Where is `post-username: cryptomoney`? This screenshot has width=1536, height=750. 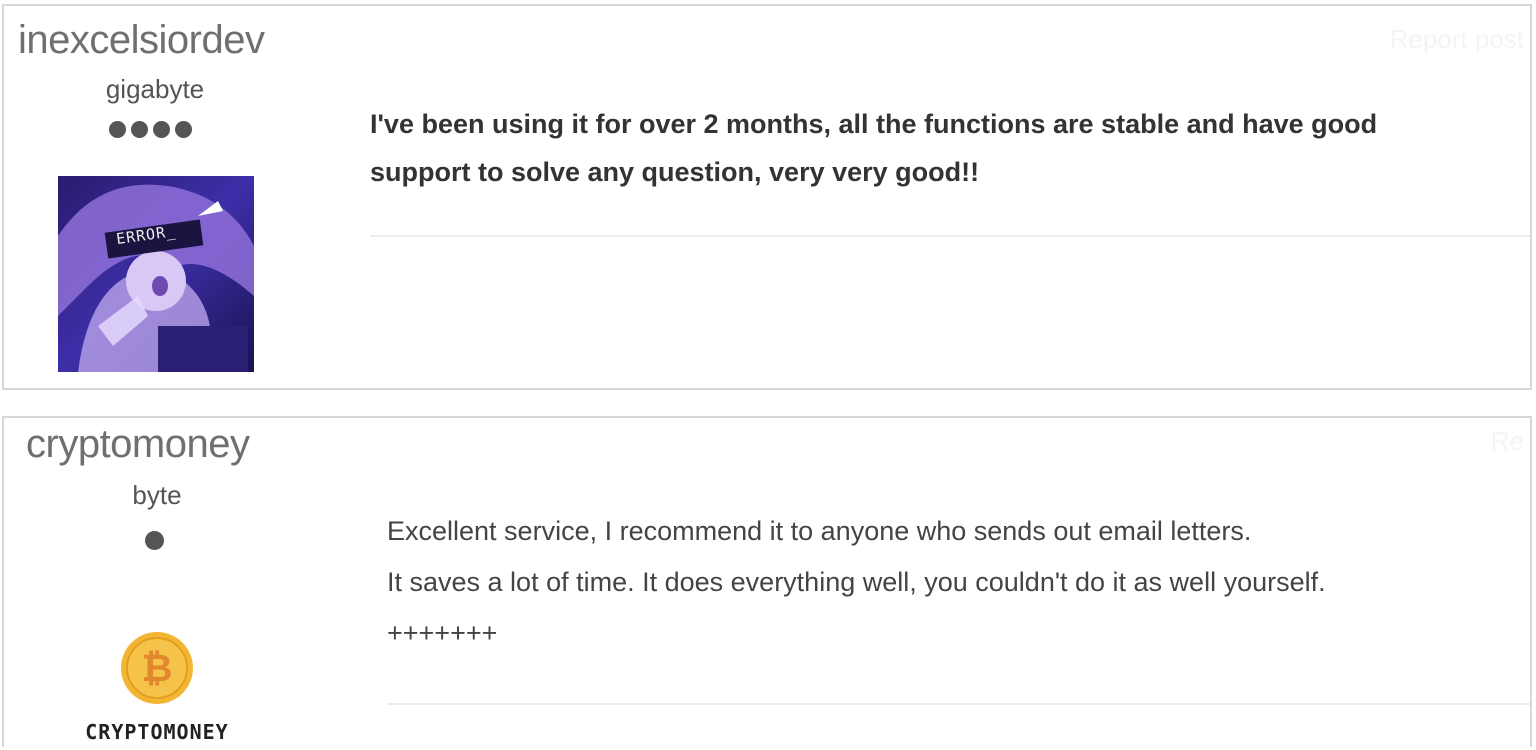 post-username: cryptomoney is located at coordinates (138, 444).